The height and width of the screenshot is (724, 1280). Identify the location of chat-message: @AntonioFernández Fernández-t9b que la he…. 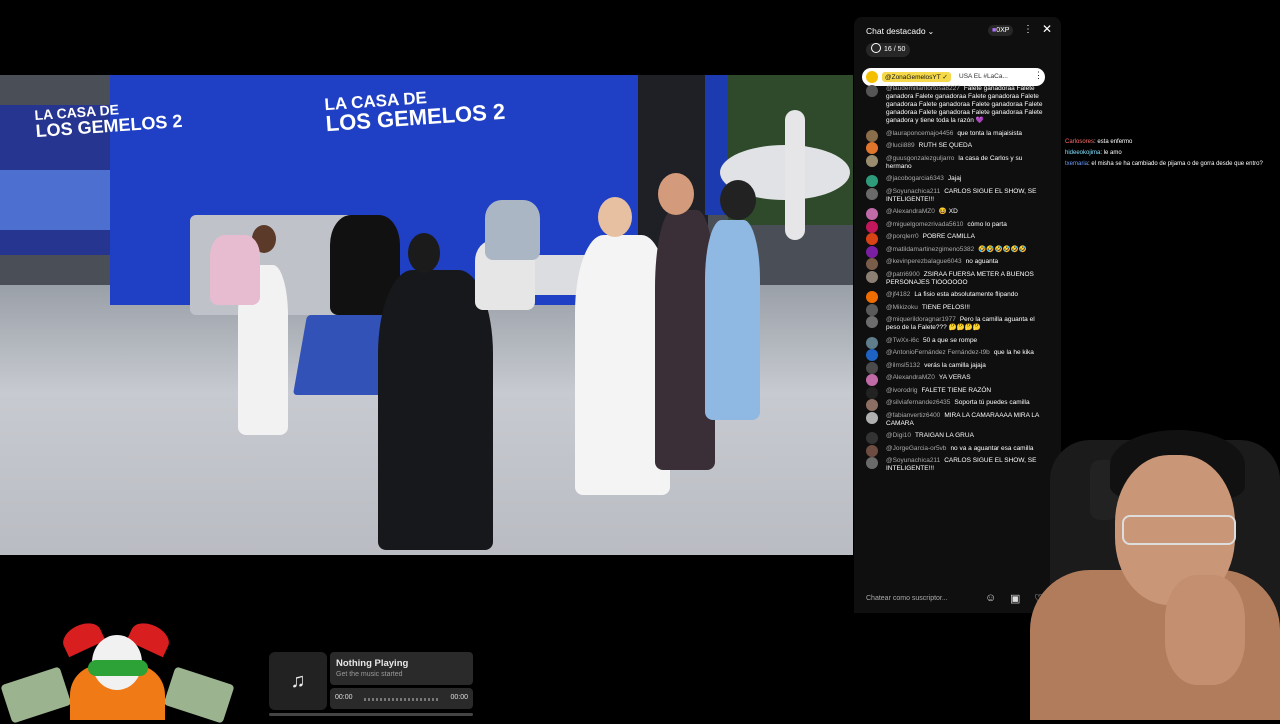
(956, 355).